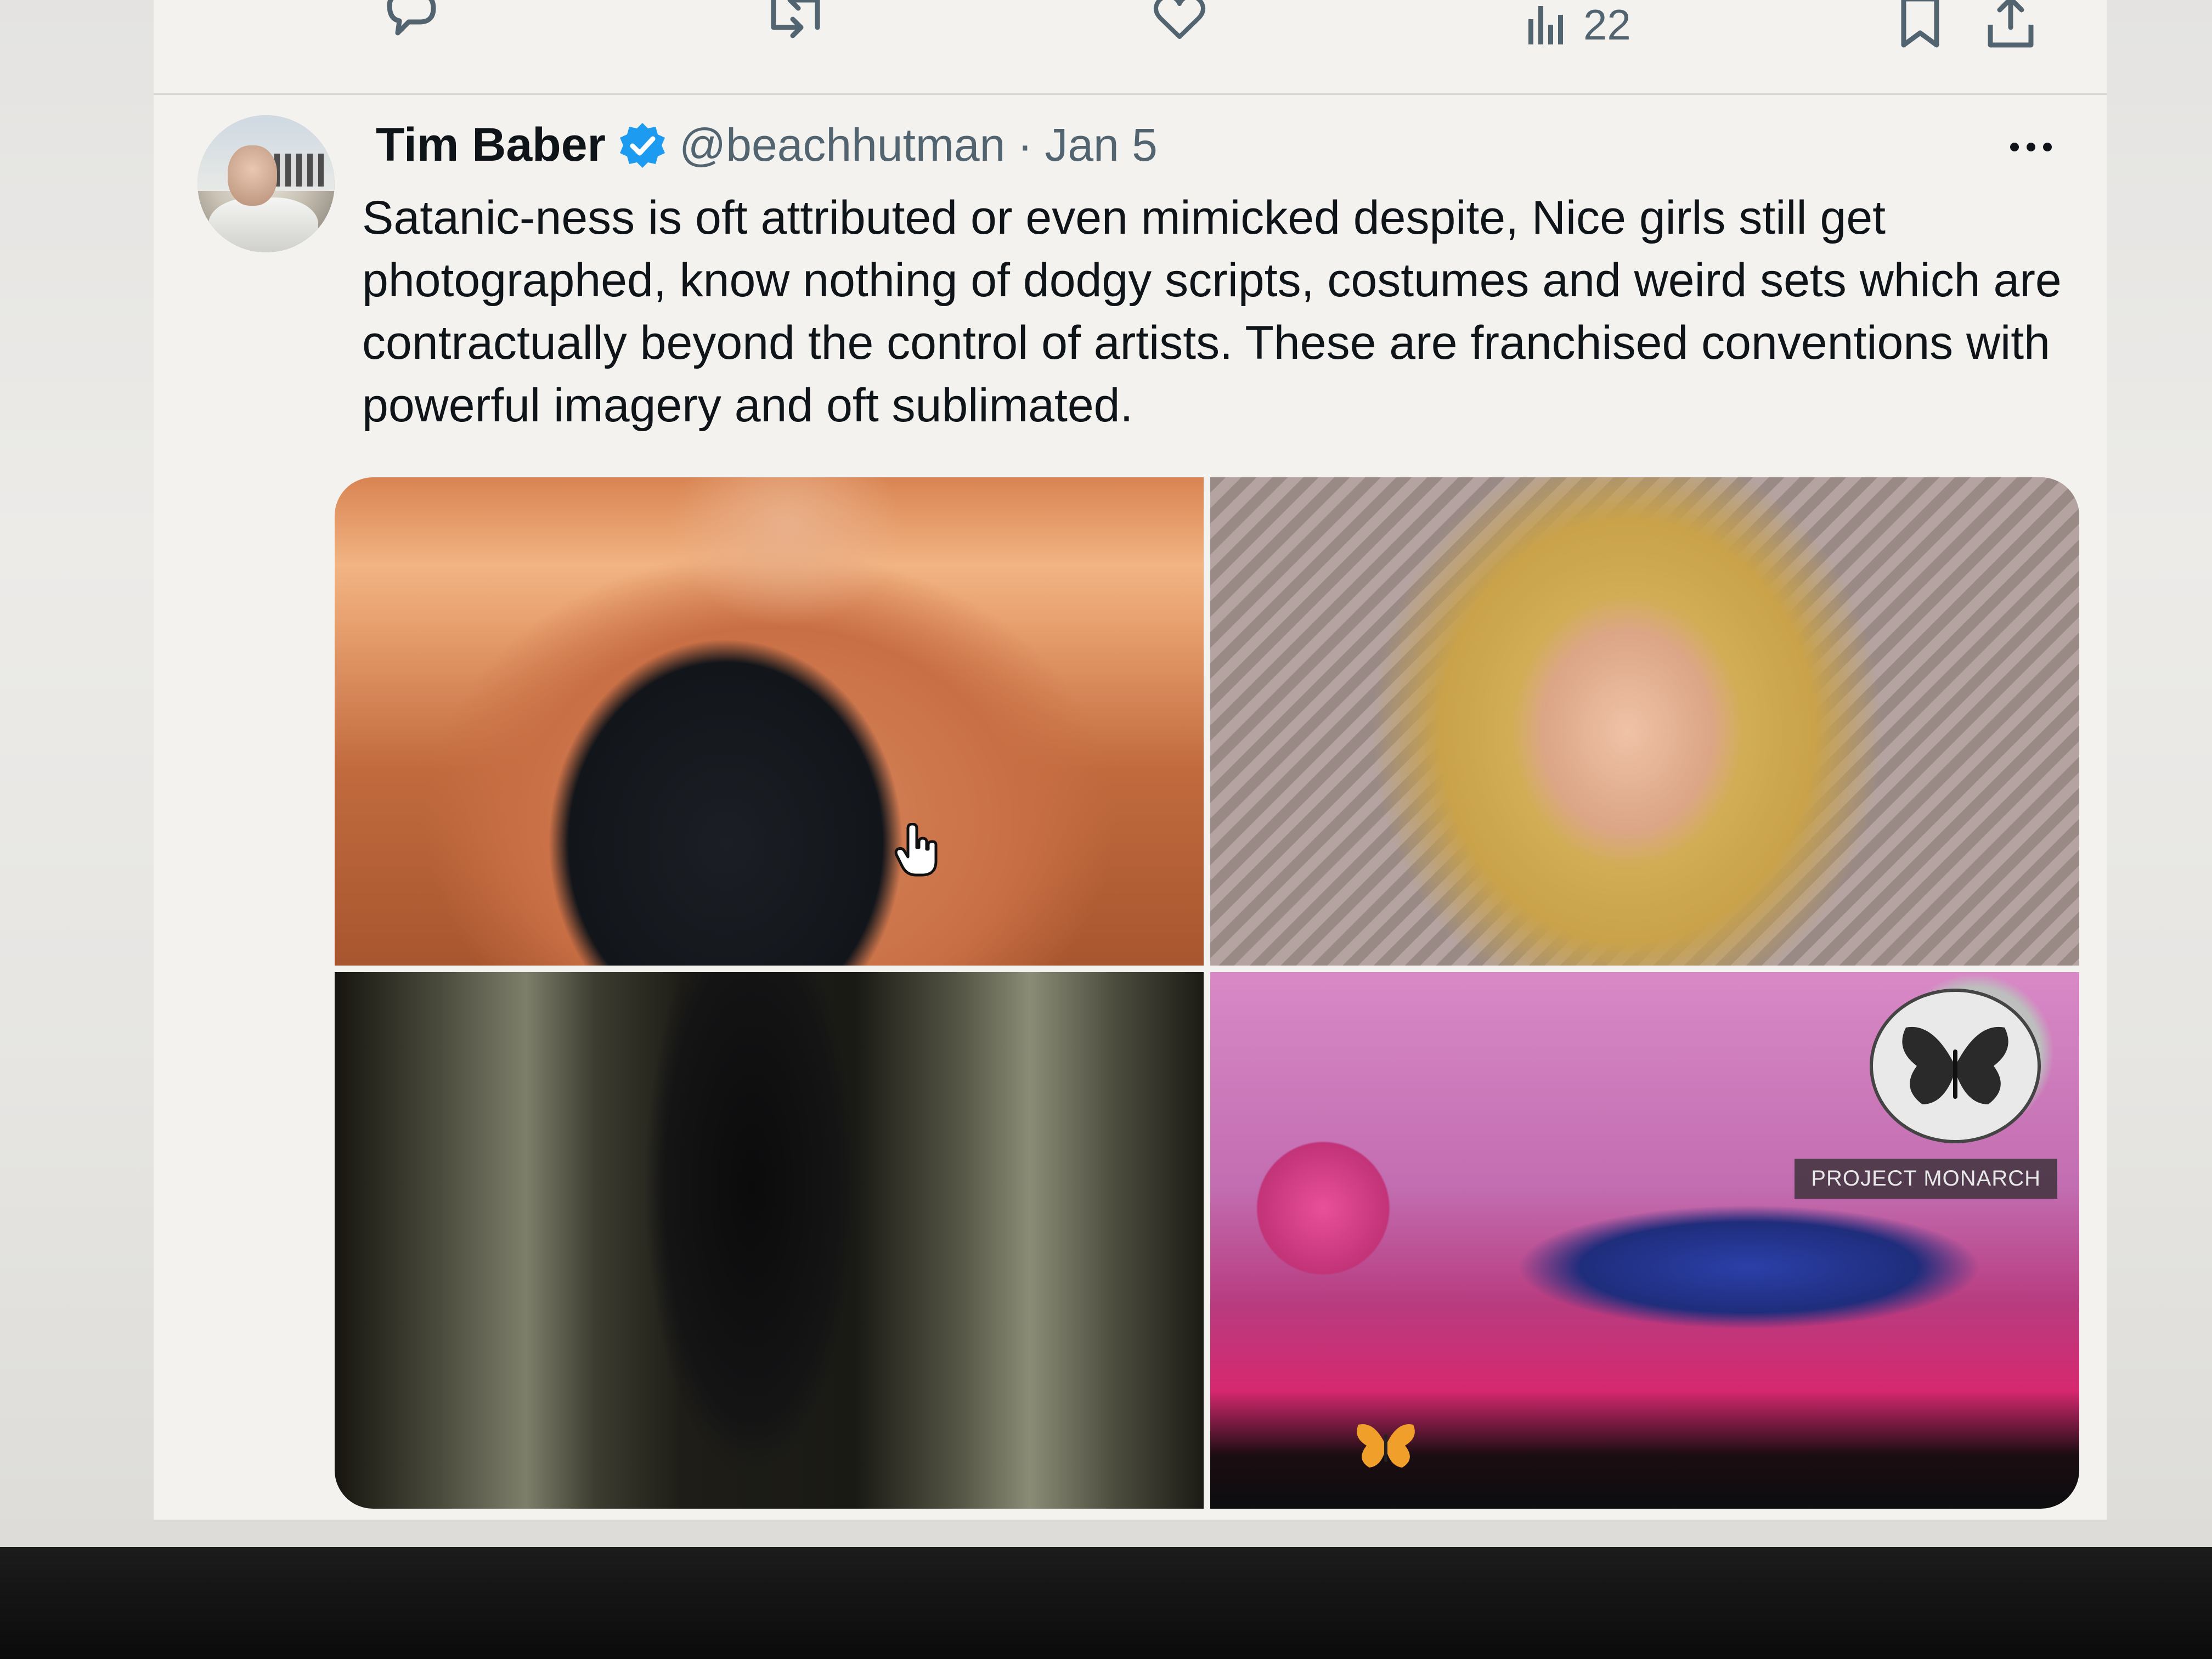 The width and height of the screenshot is (2212, 1659). I want to click on project-monarch-label: PROJECT MONARCH, so click(1926, 1179).